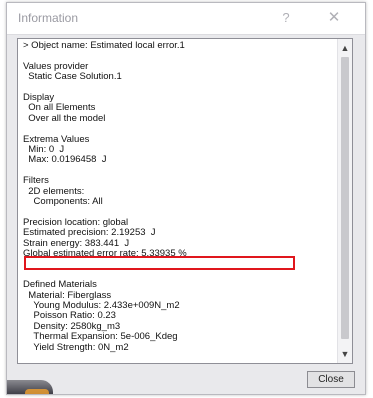 This screenshot has height=398, width=373. I want to click on close-icon: ✕, so click(334, 18).